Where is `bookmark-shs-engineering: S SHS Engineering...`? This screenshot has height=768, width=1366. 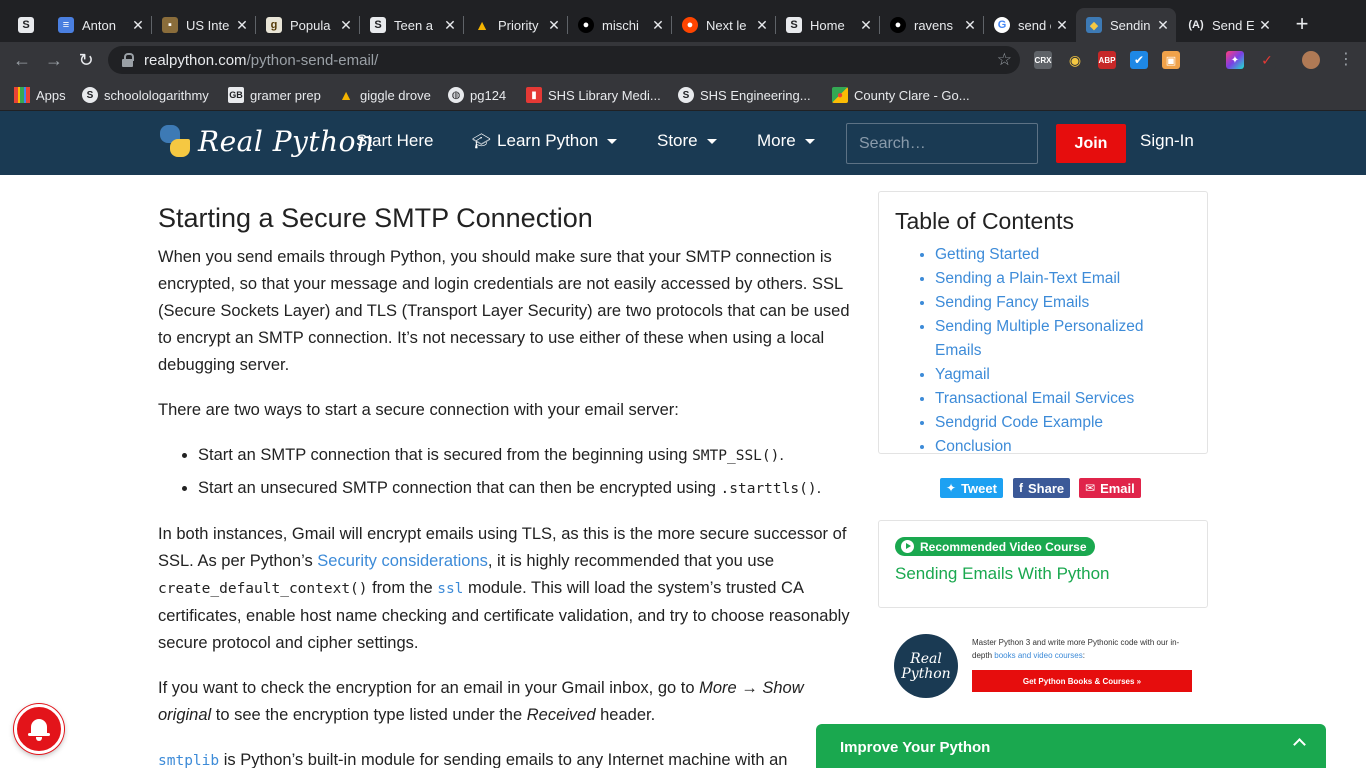
bookmark-shs-engineering: S SHS Engineering... is located at coordinates (744, 95).